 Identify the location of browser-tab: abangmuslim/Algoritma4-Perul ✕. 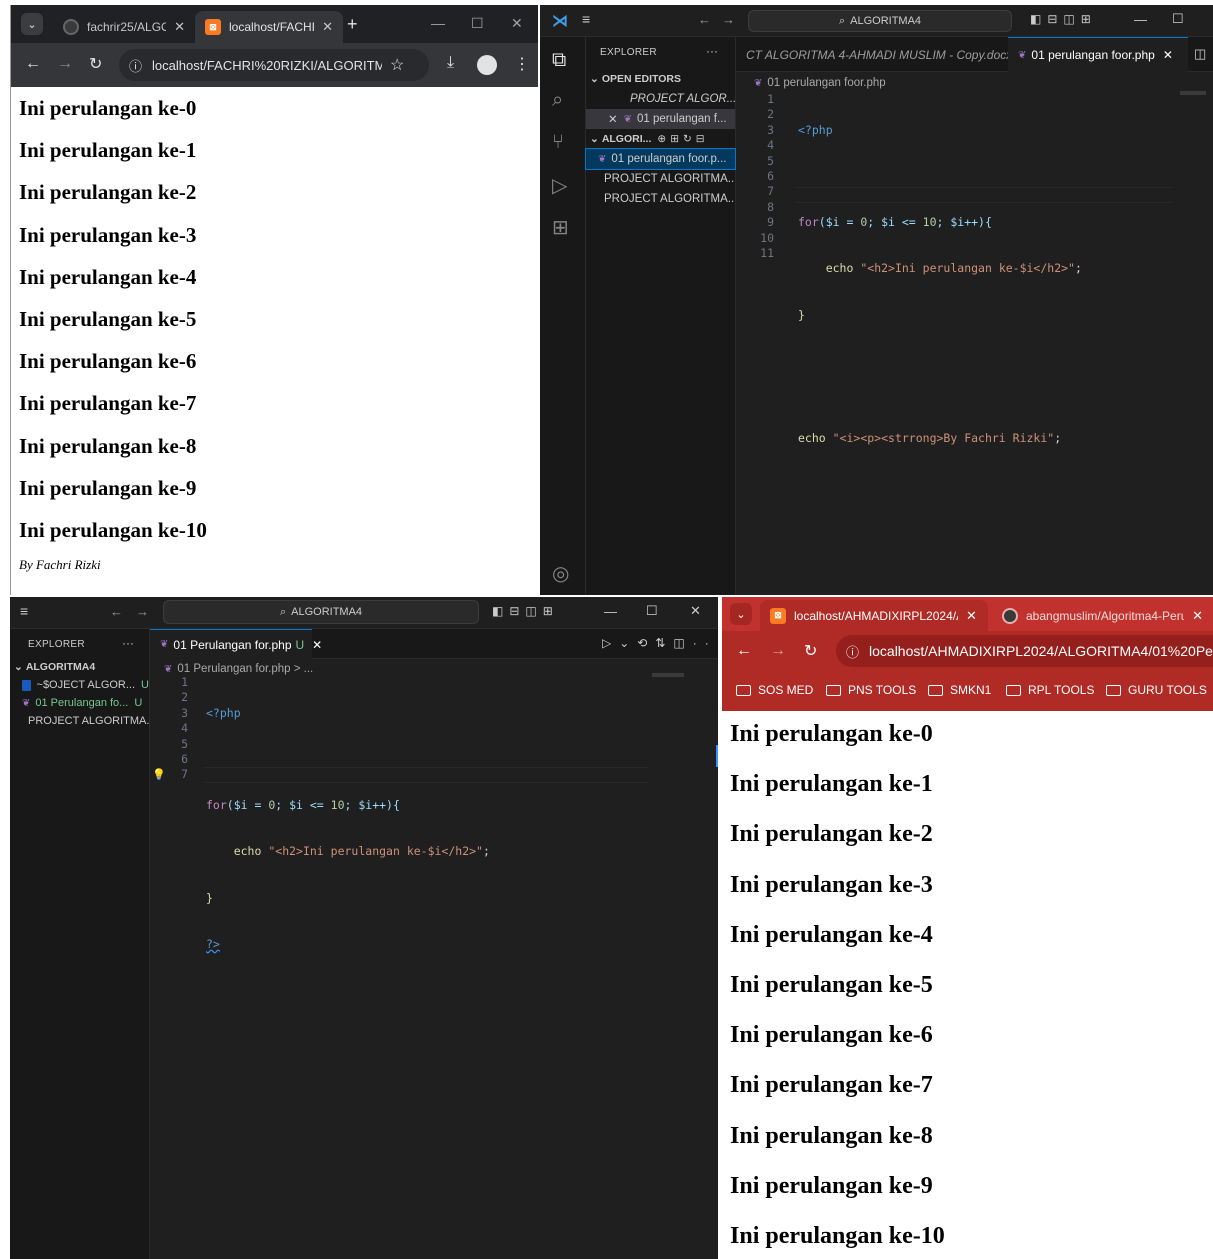
(1102, 615).